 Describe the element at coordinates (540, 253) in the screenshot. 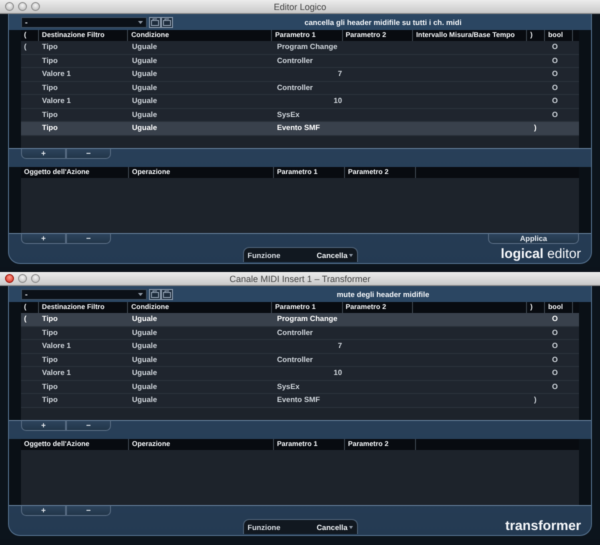

I see `logo-text: logical editor` at that location.